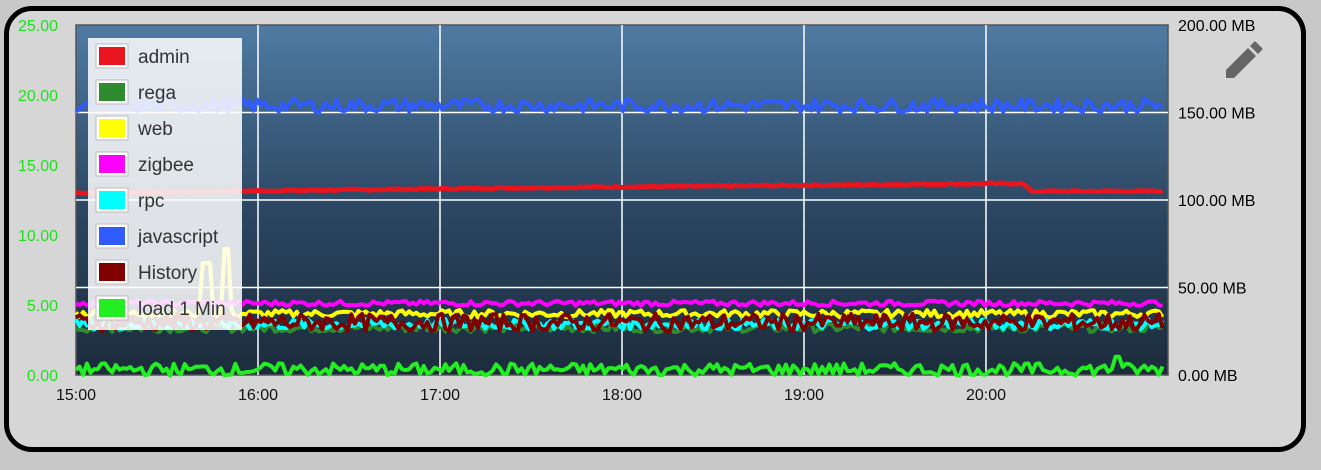 This screenshot has width=1321, height=470. What do you see at coordinates (42, 306) in the screenshot?
I see `y-left-tick-label: 5.00` at bounding box center [42, 306].